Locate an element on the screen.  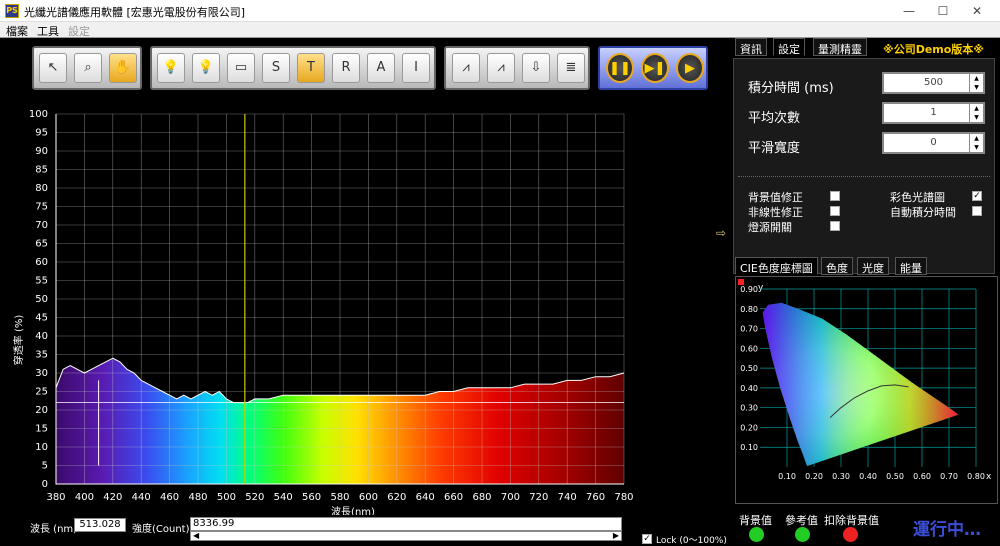
chk-label-background-correction: 背景值修正 is located at coordinates (775, 197).